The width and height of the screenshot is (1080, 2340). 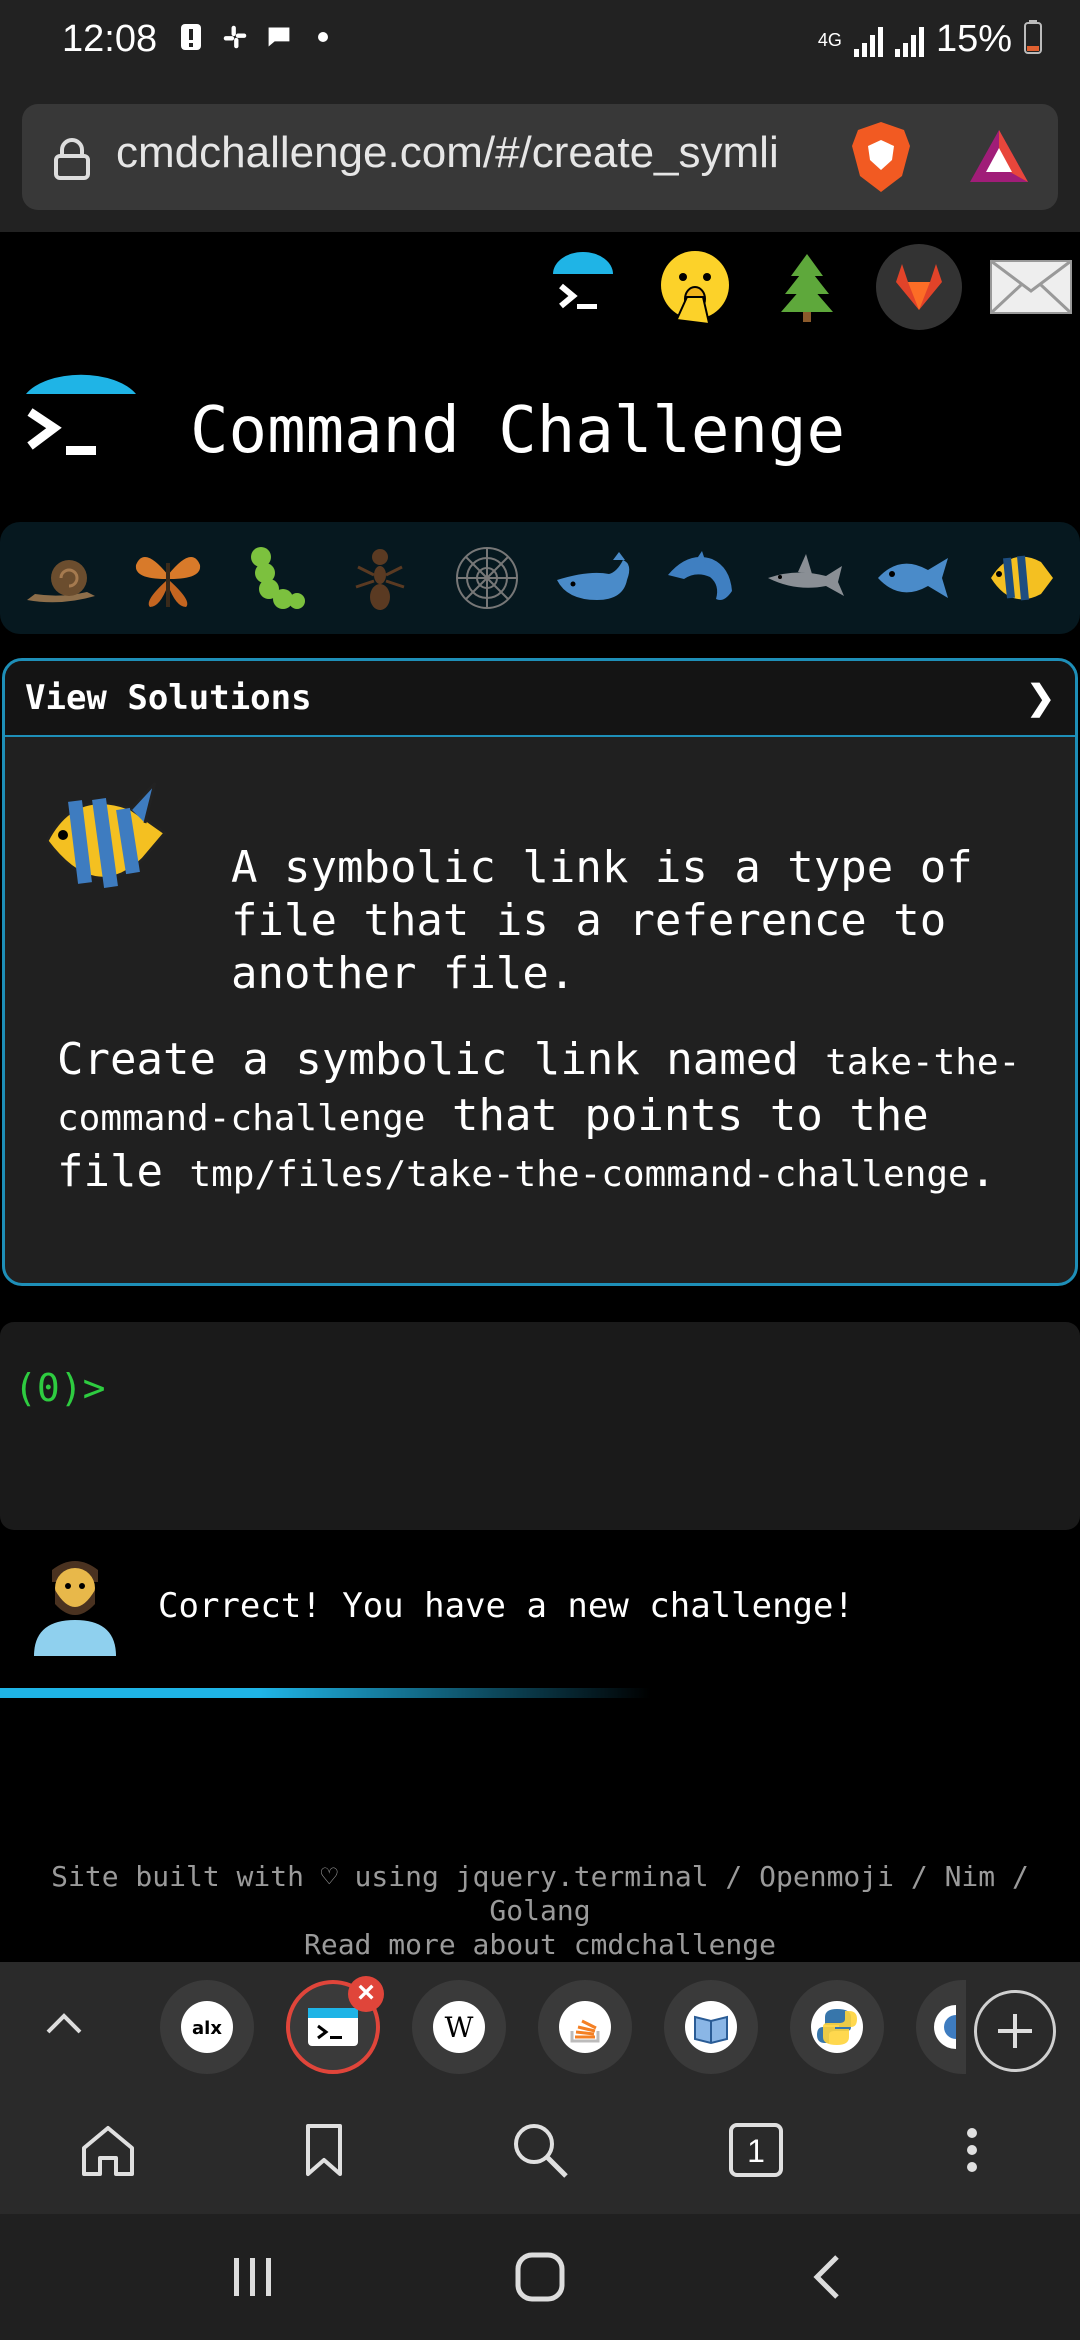 I want to click on caterpillar-icon, so click(x=274, y=578).